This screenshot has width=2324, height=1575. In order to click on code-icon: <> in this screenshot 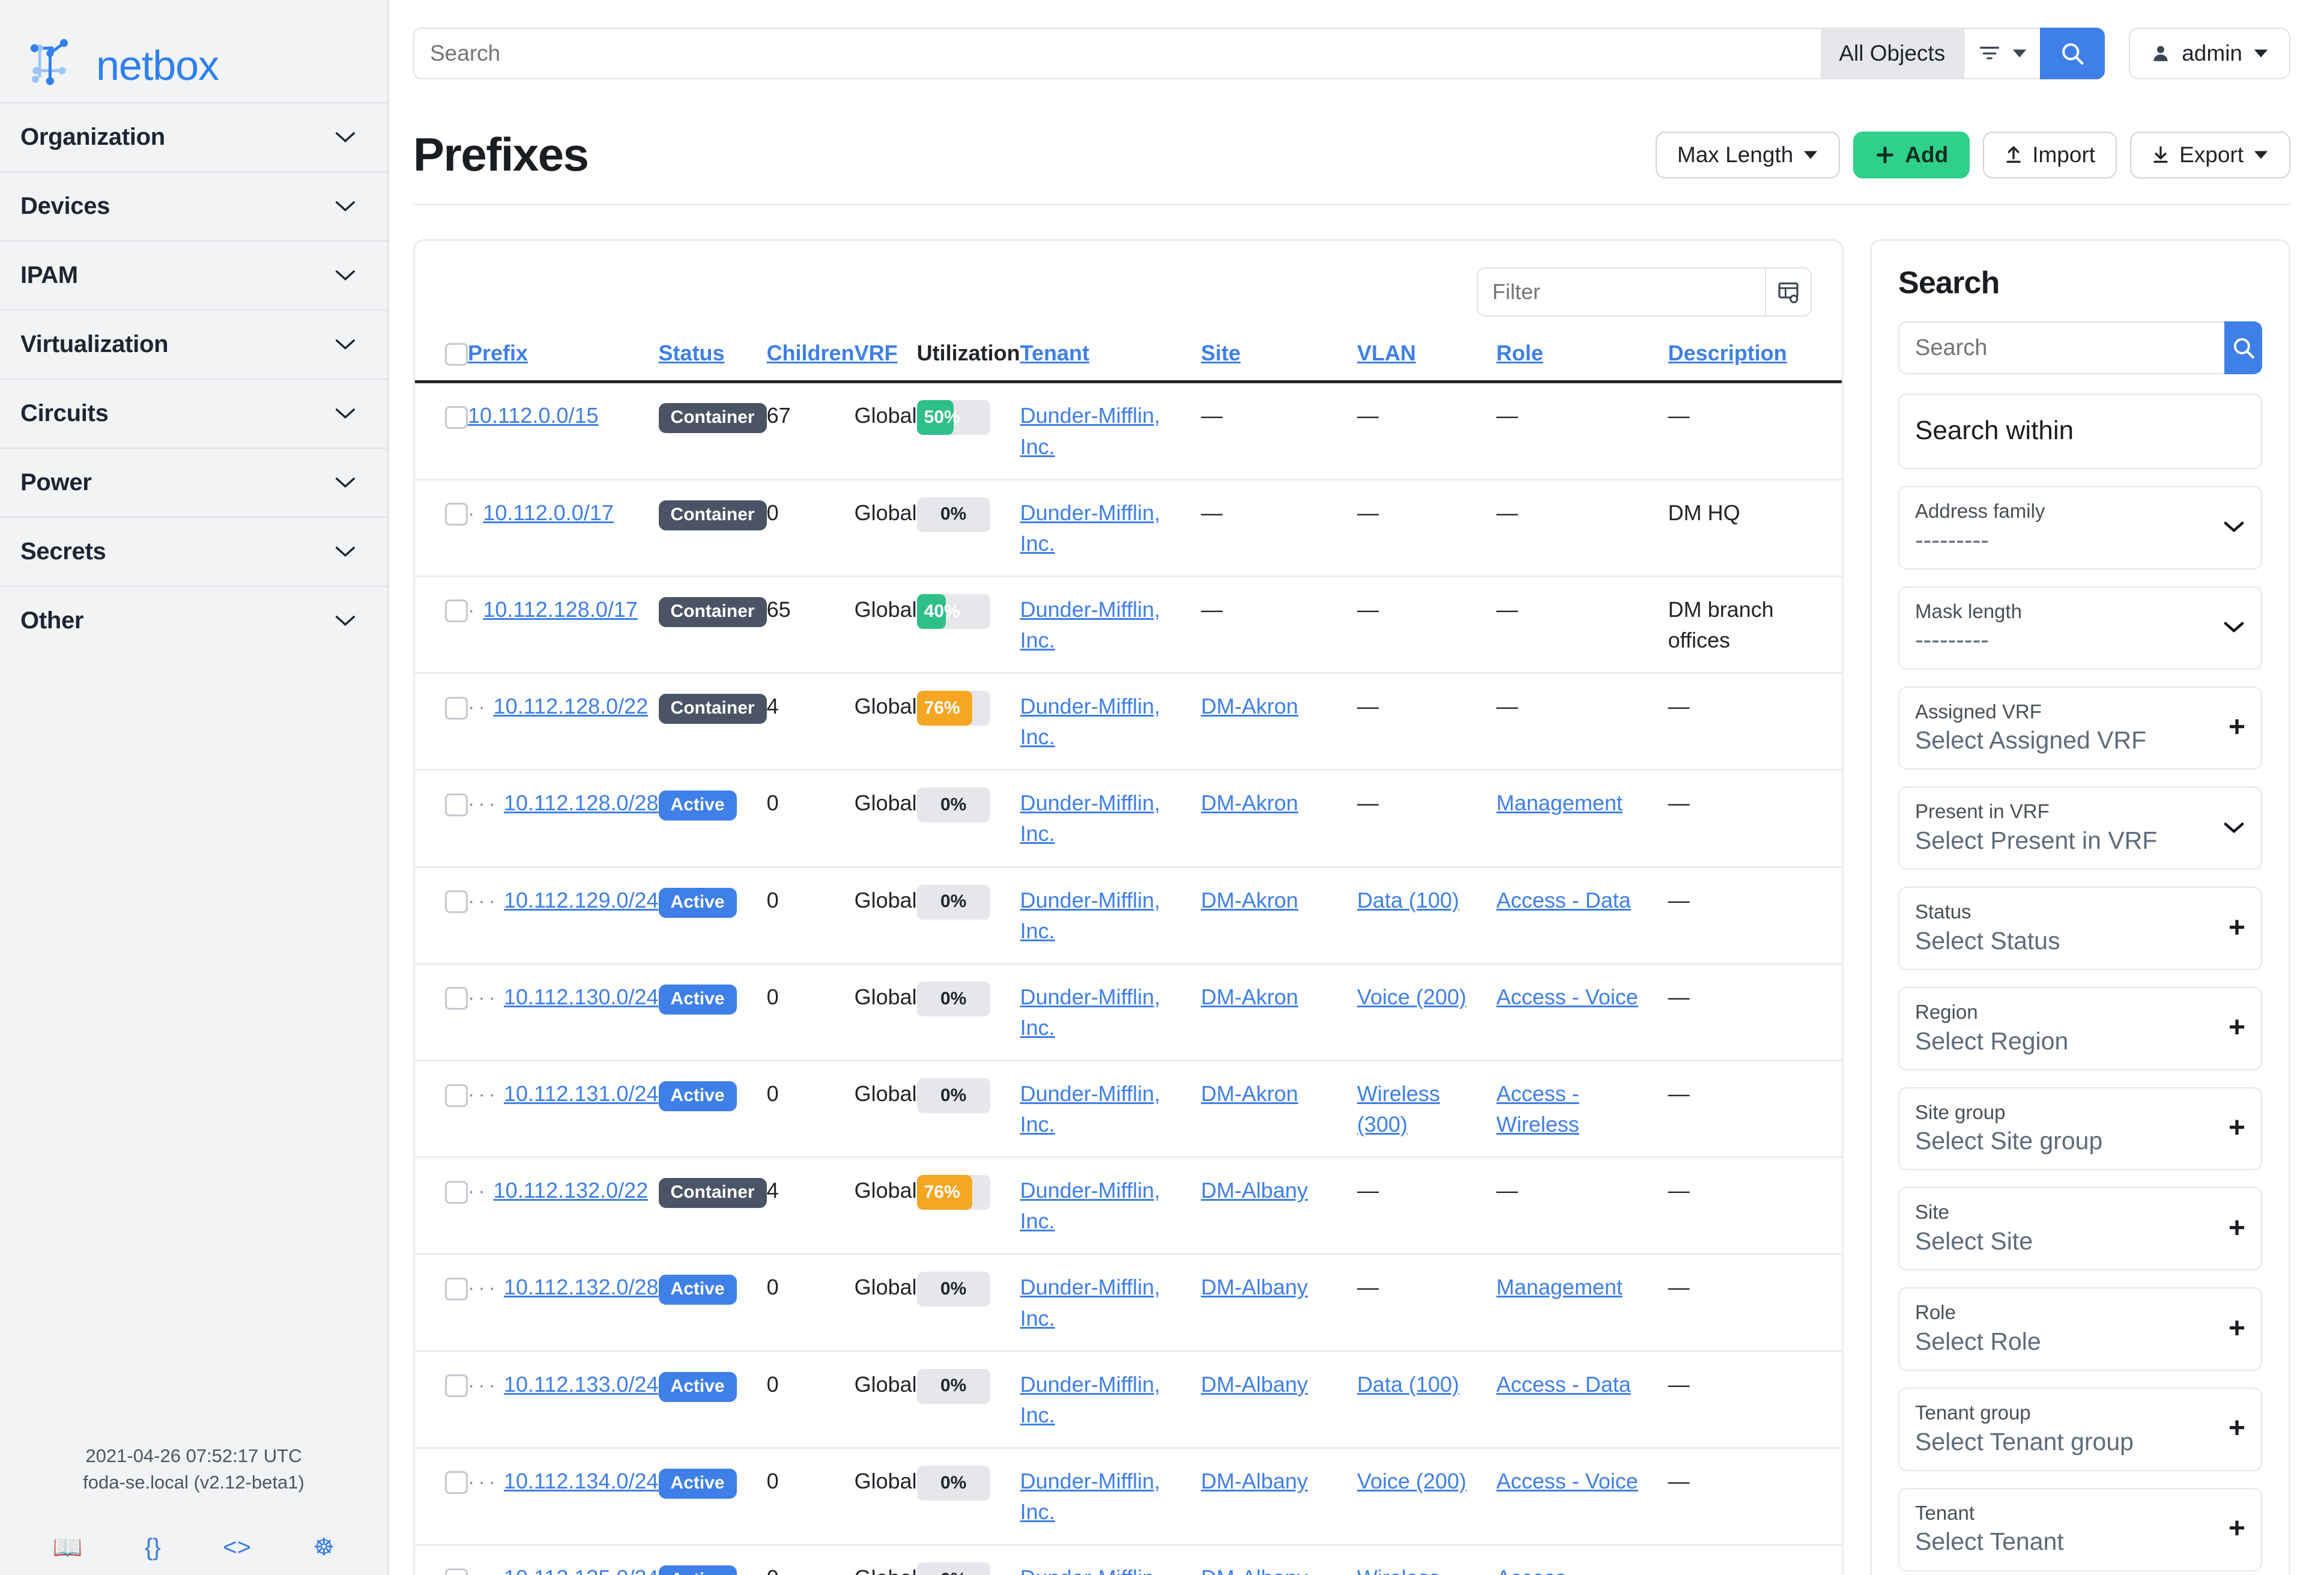, I will do `click(237, 1547)`.